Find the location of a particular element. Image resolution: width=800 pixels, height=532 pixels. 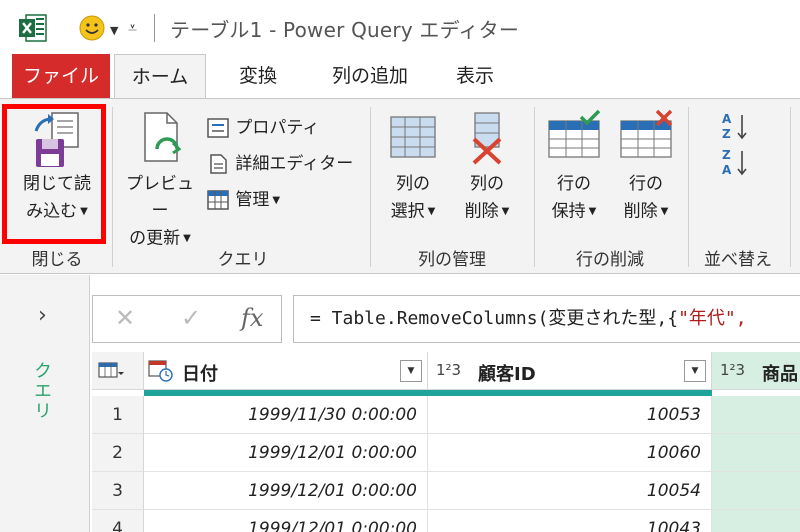

ribbon-tabs: ファイル ホーム 変換 列の追加 表示 is located at coordinates (400, 76).